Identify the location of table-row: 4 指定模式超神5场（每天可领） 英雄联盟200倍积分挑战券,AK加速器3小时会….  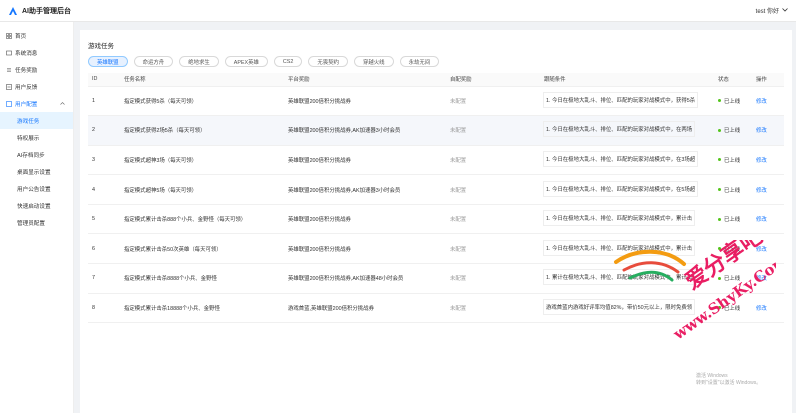
(436, 189).